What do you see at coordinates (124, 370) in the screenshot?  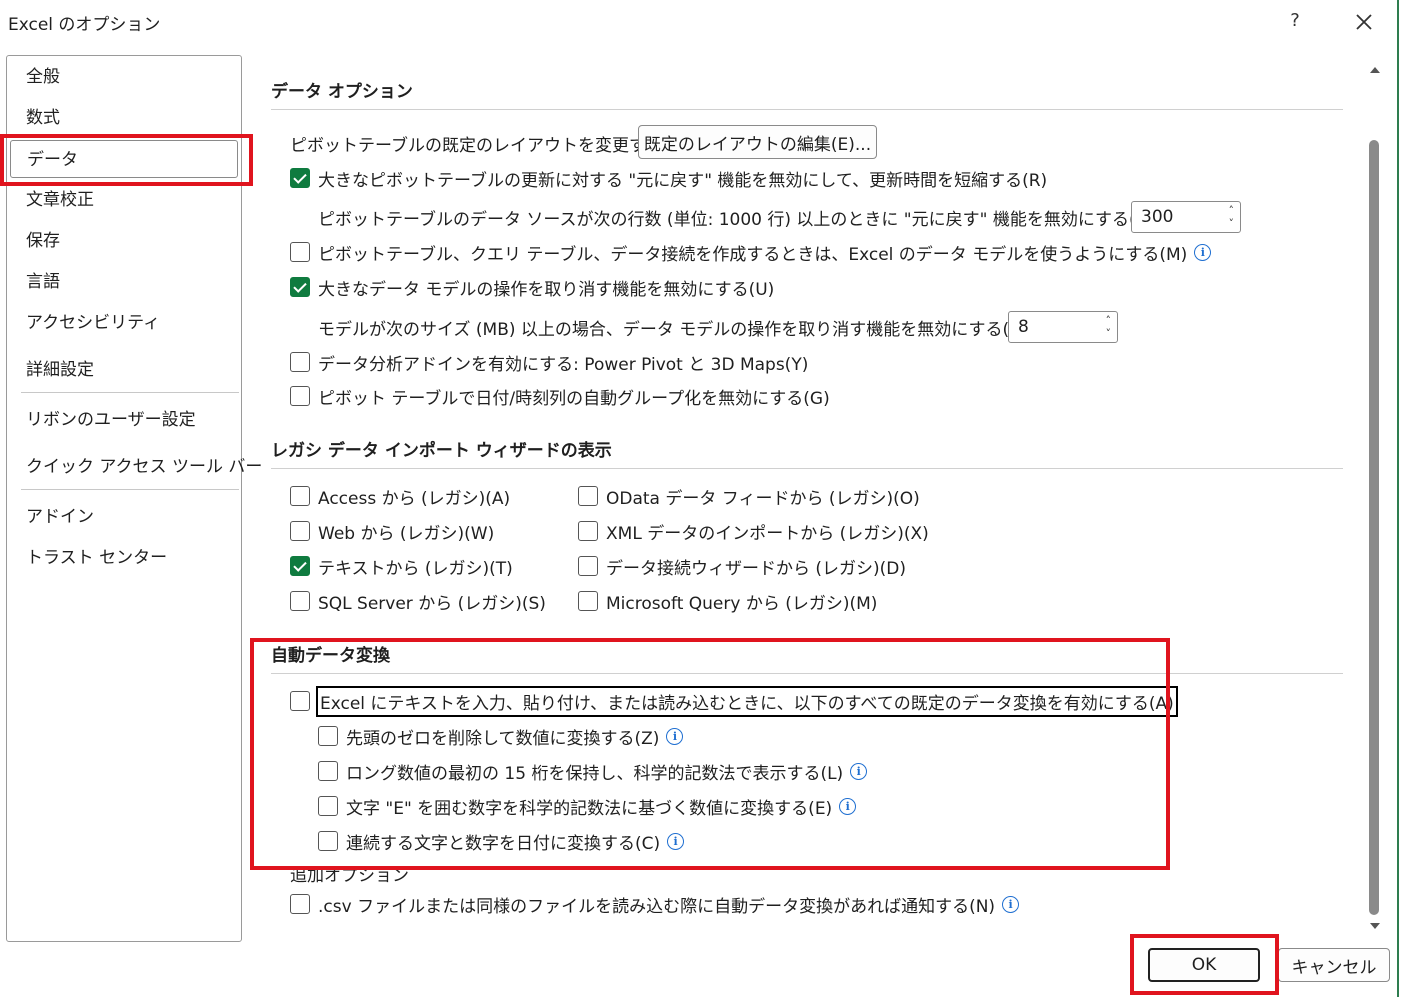 I see `nav-item-advanced: 詳細設定` at bounding box center [124, 370].